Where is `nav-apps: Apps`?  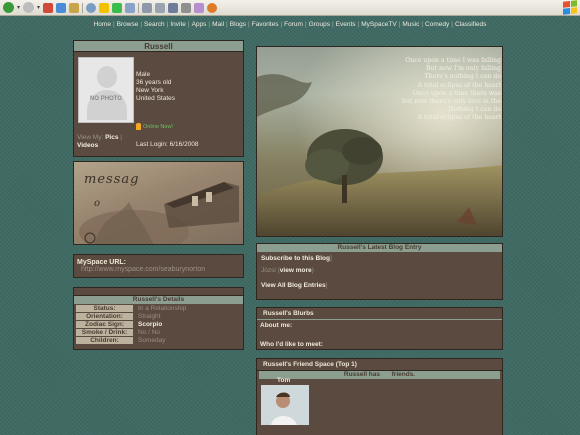
nav-apps: Apps is located at coordinates (199, 24).